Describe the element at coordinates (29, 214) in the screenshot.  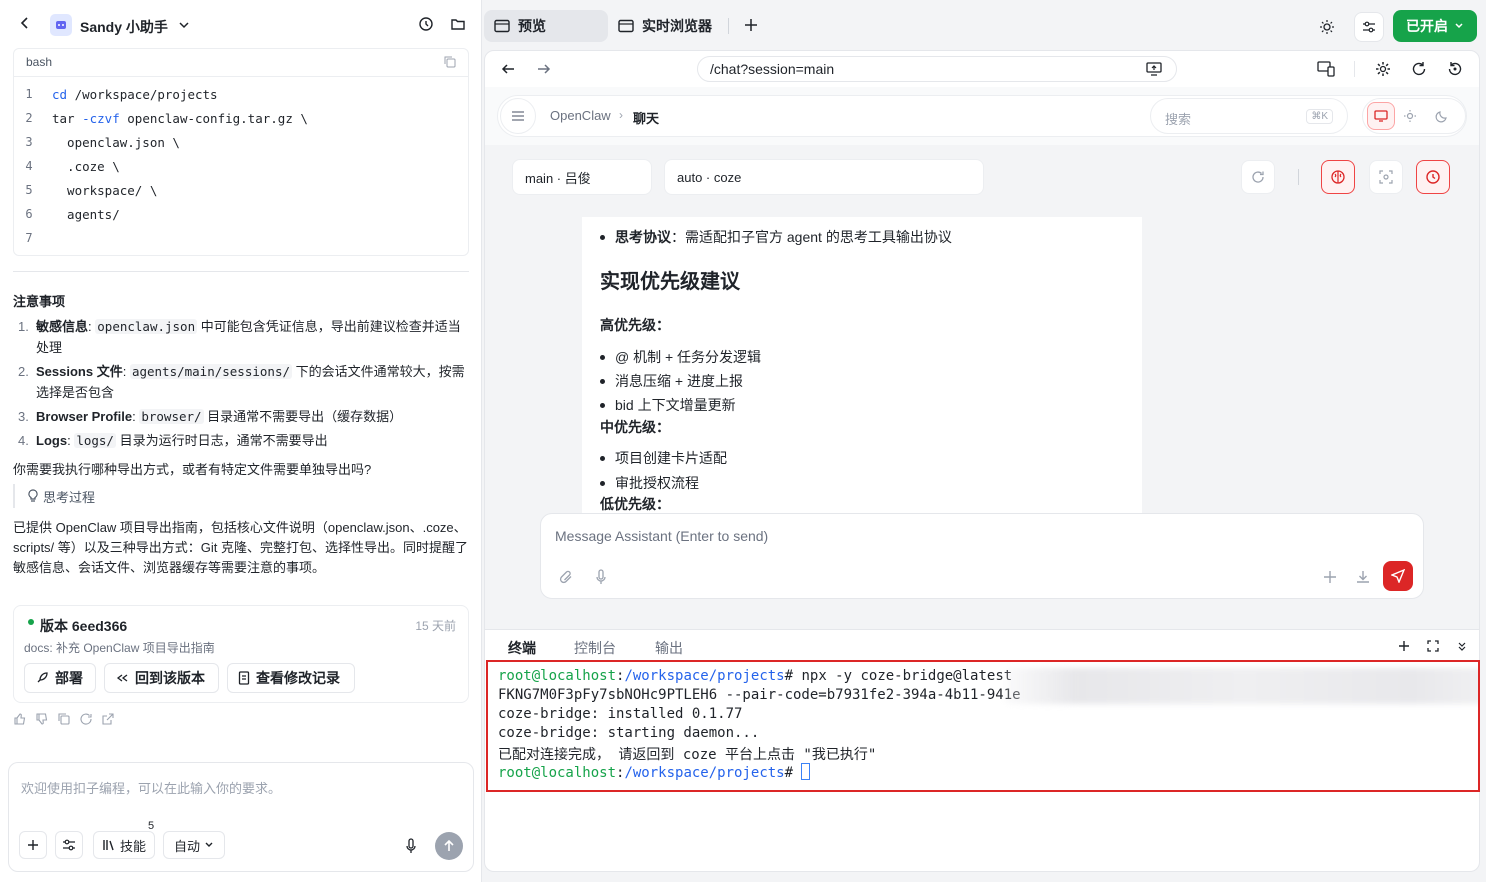
I see `line-number: 6` at that location.